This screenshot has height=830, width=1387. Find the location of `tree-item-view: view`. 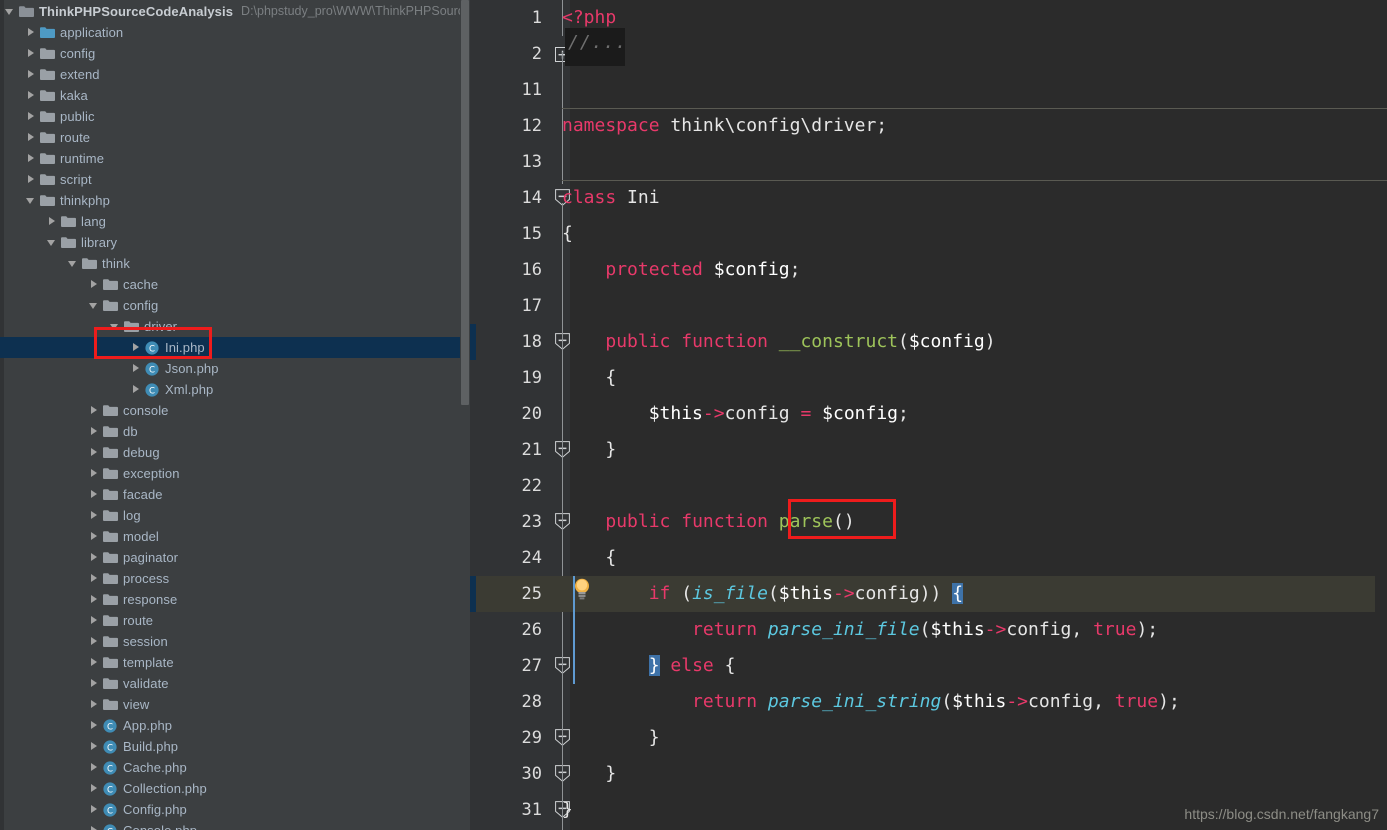

tree-item-view: view is located at coordinates (235, 704).